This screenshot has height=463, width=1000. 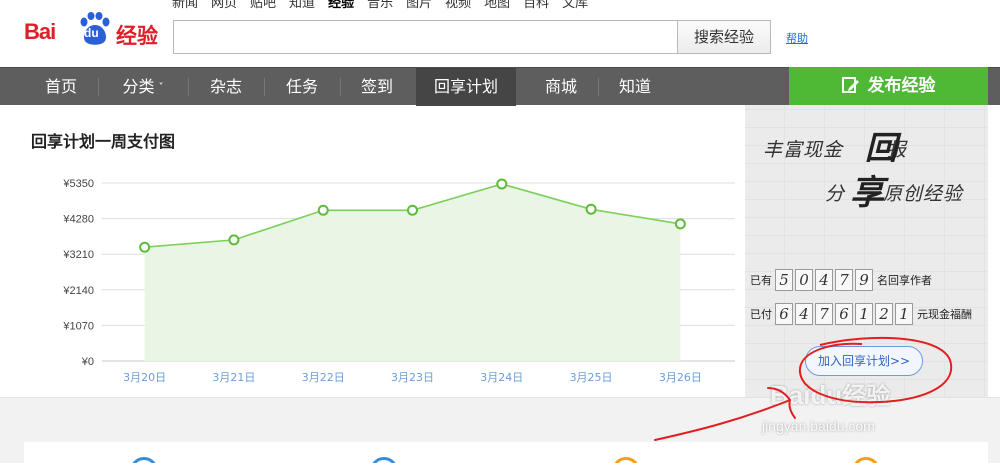 I want to click on main-nav-item: 分类 ˅, so click(x=143, y=87).